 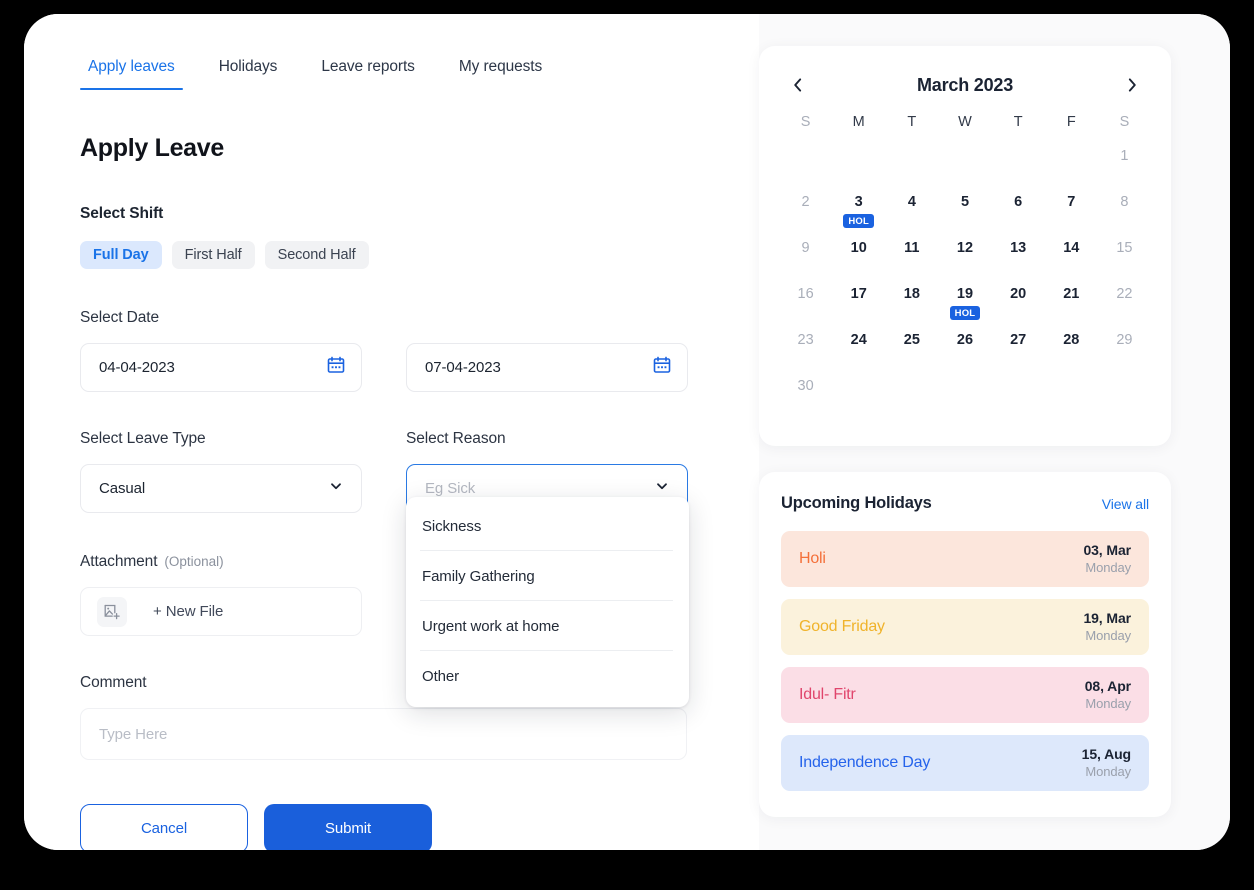 I want to click on holiday-list-item: Holi 03, Mar Monday, so click(x=965, y=559).